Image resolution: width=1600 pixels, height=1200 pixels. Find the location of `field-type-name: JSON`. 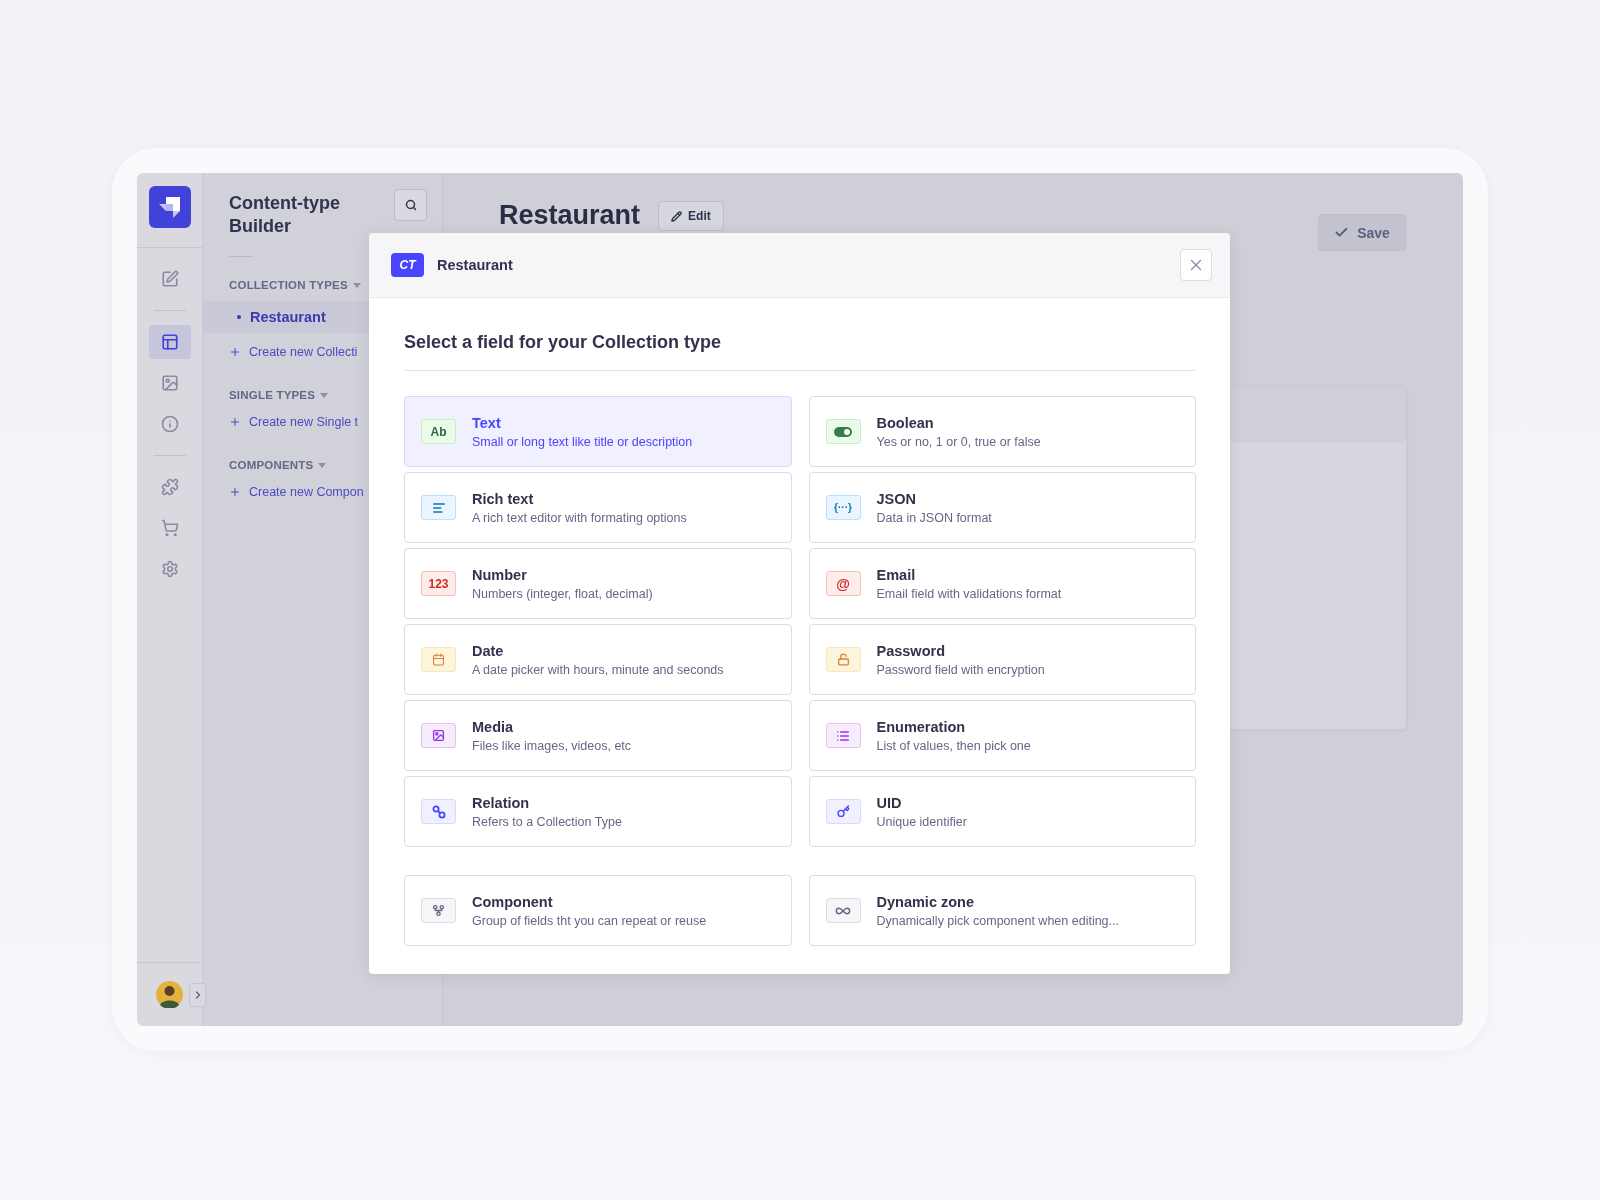

field-type-name: JSON is located at coordinates (896, 498).